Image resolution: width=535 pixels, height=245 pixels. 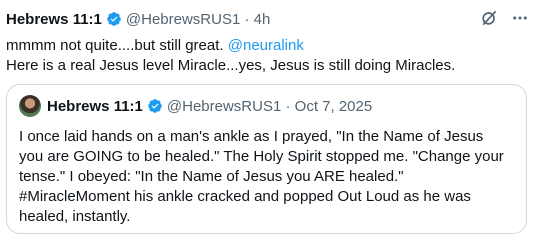 I want to click on quoted-text-line: healed, instantly., so click(x=75, y=216).